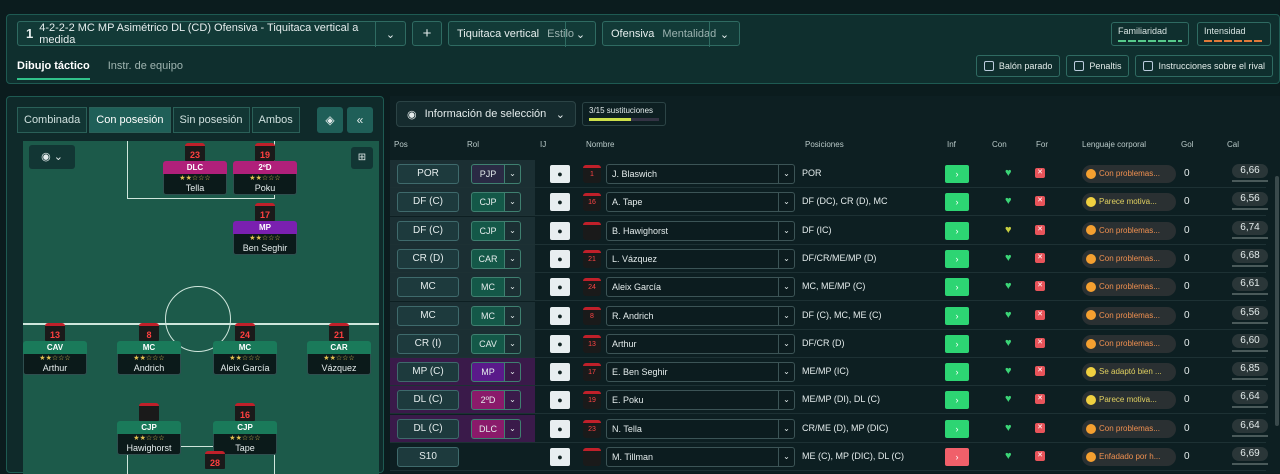 The width and height of the screenshot is (1280, 474). I want to click on player-select: E. Ben Seghir ⌄, so click(700, 372).